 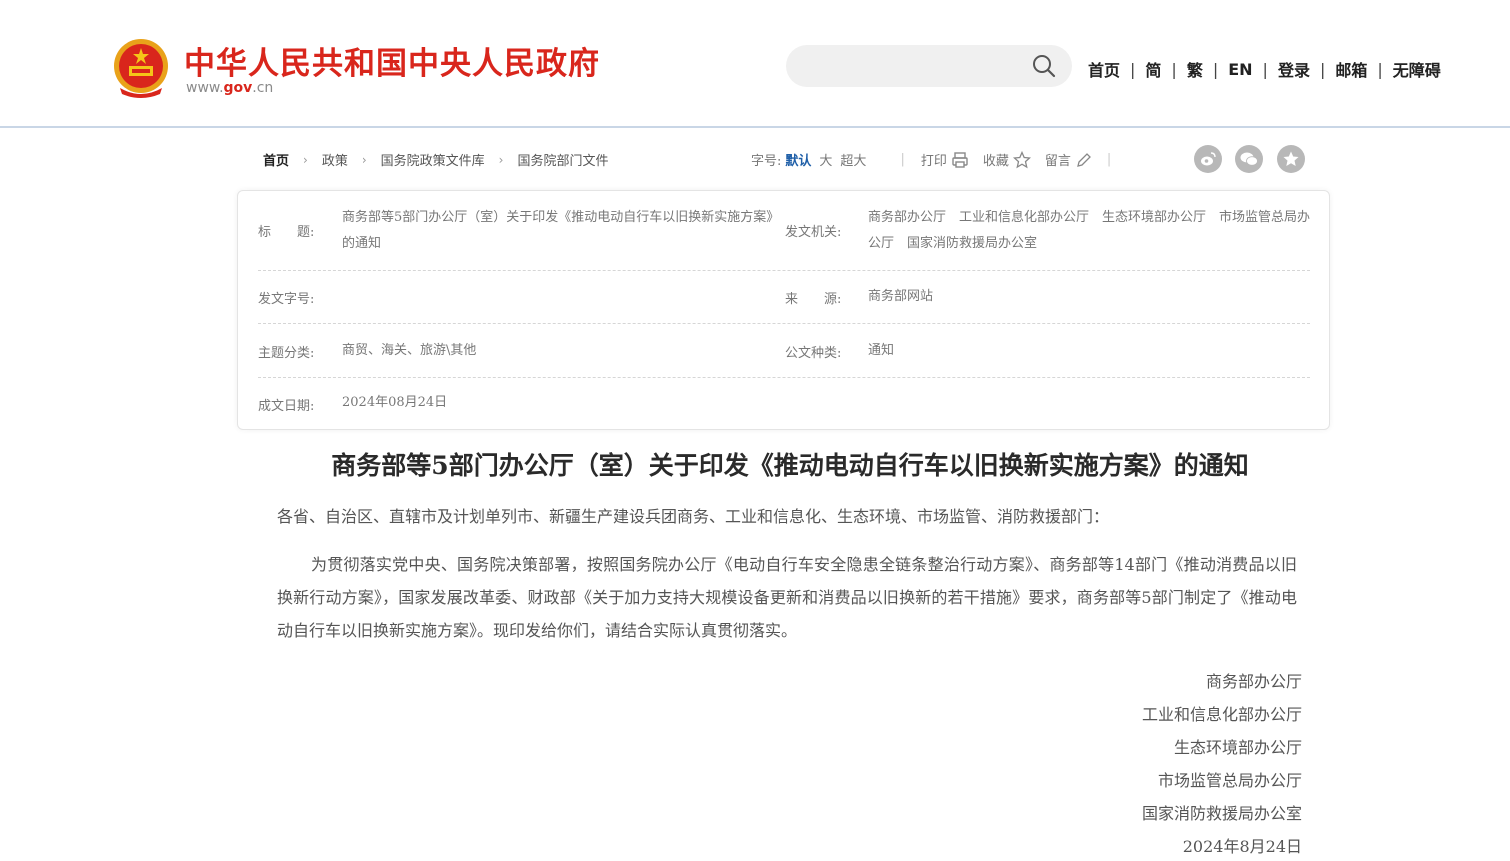 I want to click on domain-gov: gov, so click(x=238, y=88).